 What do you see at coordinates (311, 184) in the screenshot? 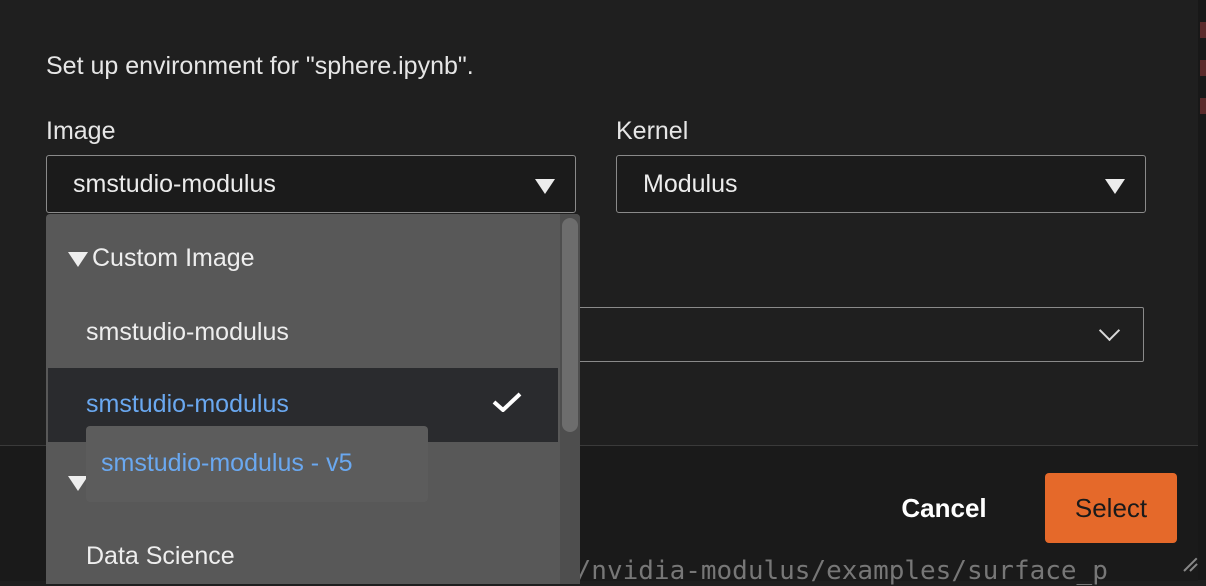
I see `image-select: smstudio-modulus` at bounding box center [311, 184].